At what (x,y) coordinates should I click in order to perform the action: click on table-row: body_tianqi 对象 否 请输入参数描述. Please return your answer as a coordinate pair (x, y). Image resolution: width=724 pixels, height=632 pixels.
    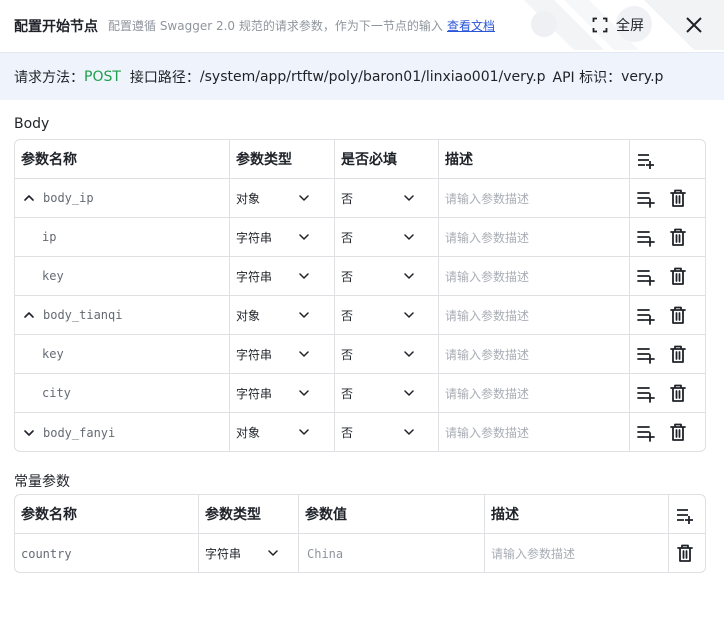
    Looking at the image, I should click on (360, 315).